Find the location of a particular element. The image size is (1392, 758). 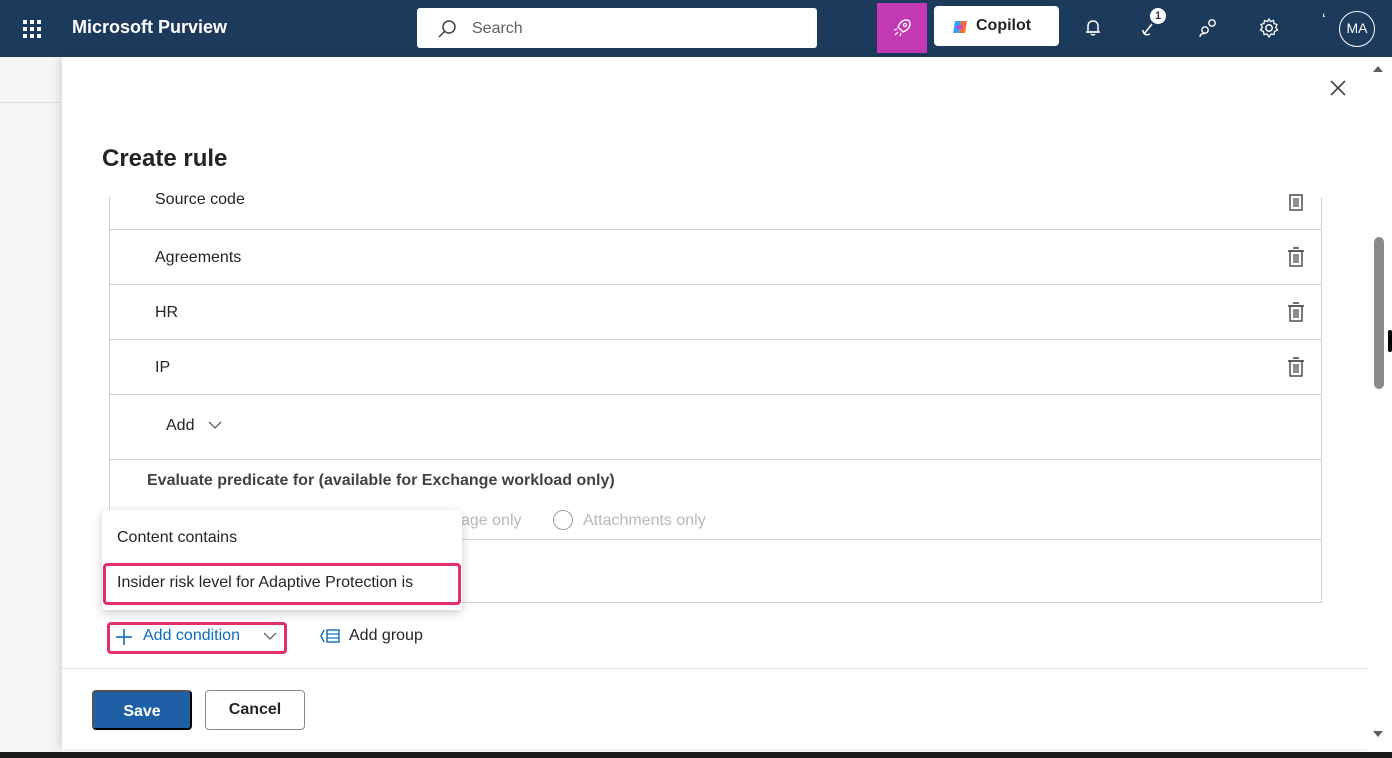

rocket-button is located at coordinates (902, 28).